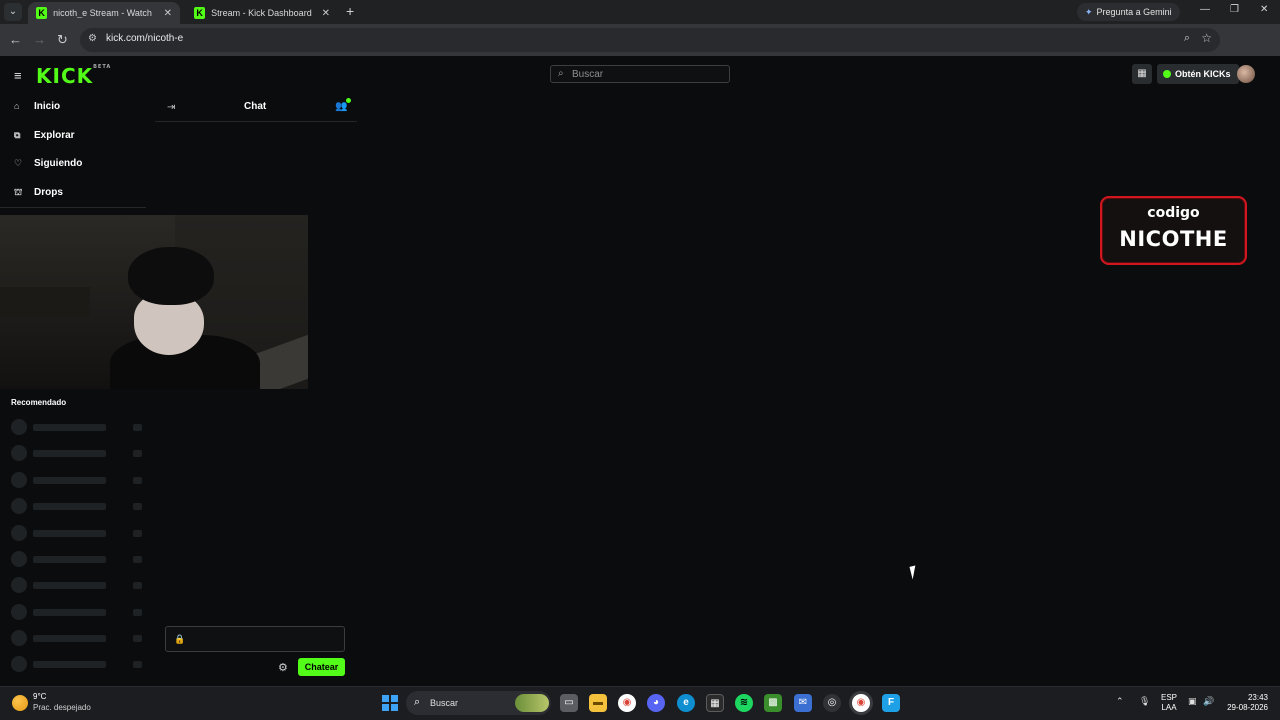 The height and width of the screenshot is (720, 1280). I want to click on microphone-icon: 🎙, so click(1144, 701).